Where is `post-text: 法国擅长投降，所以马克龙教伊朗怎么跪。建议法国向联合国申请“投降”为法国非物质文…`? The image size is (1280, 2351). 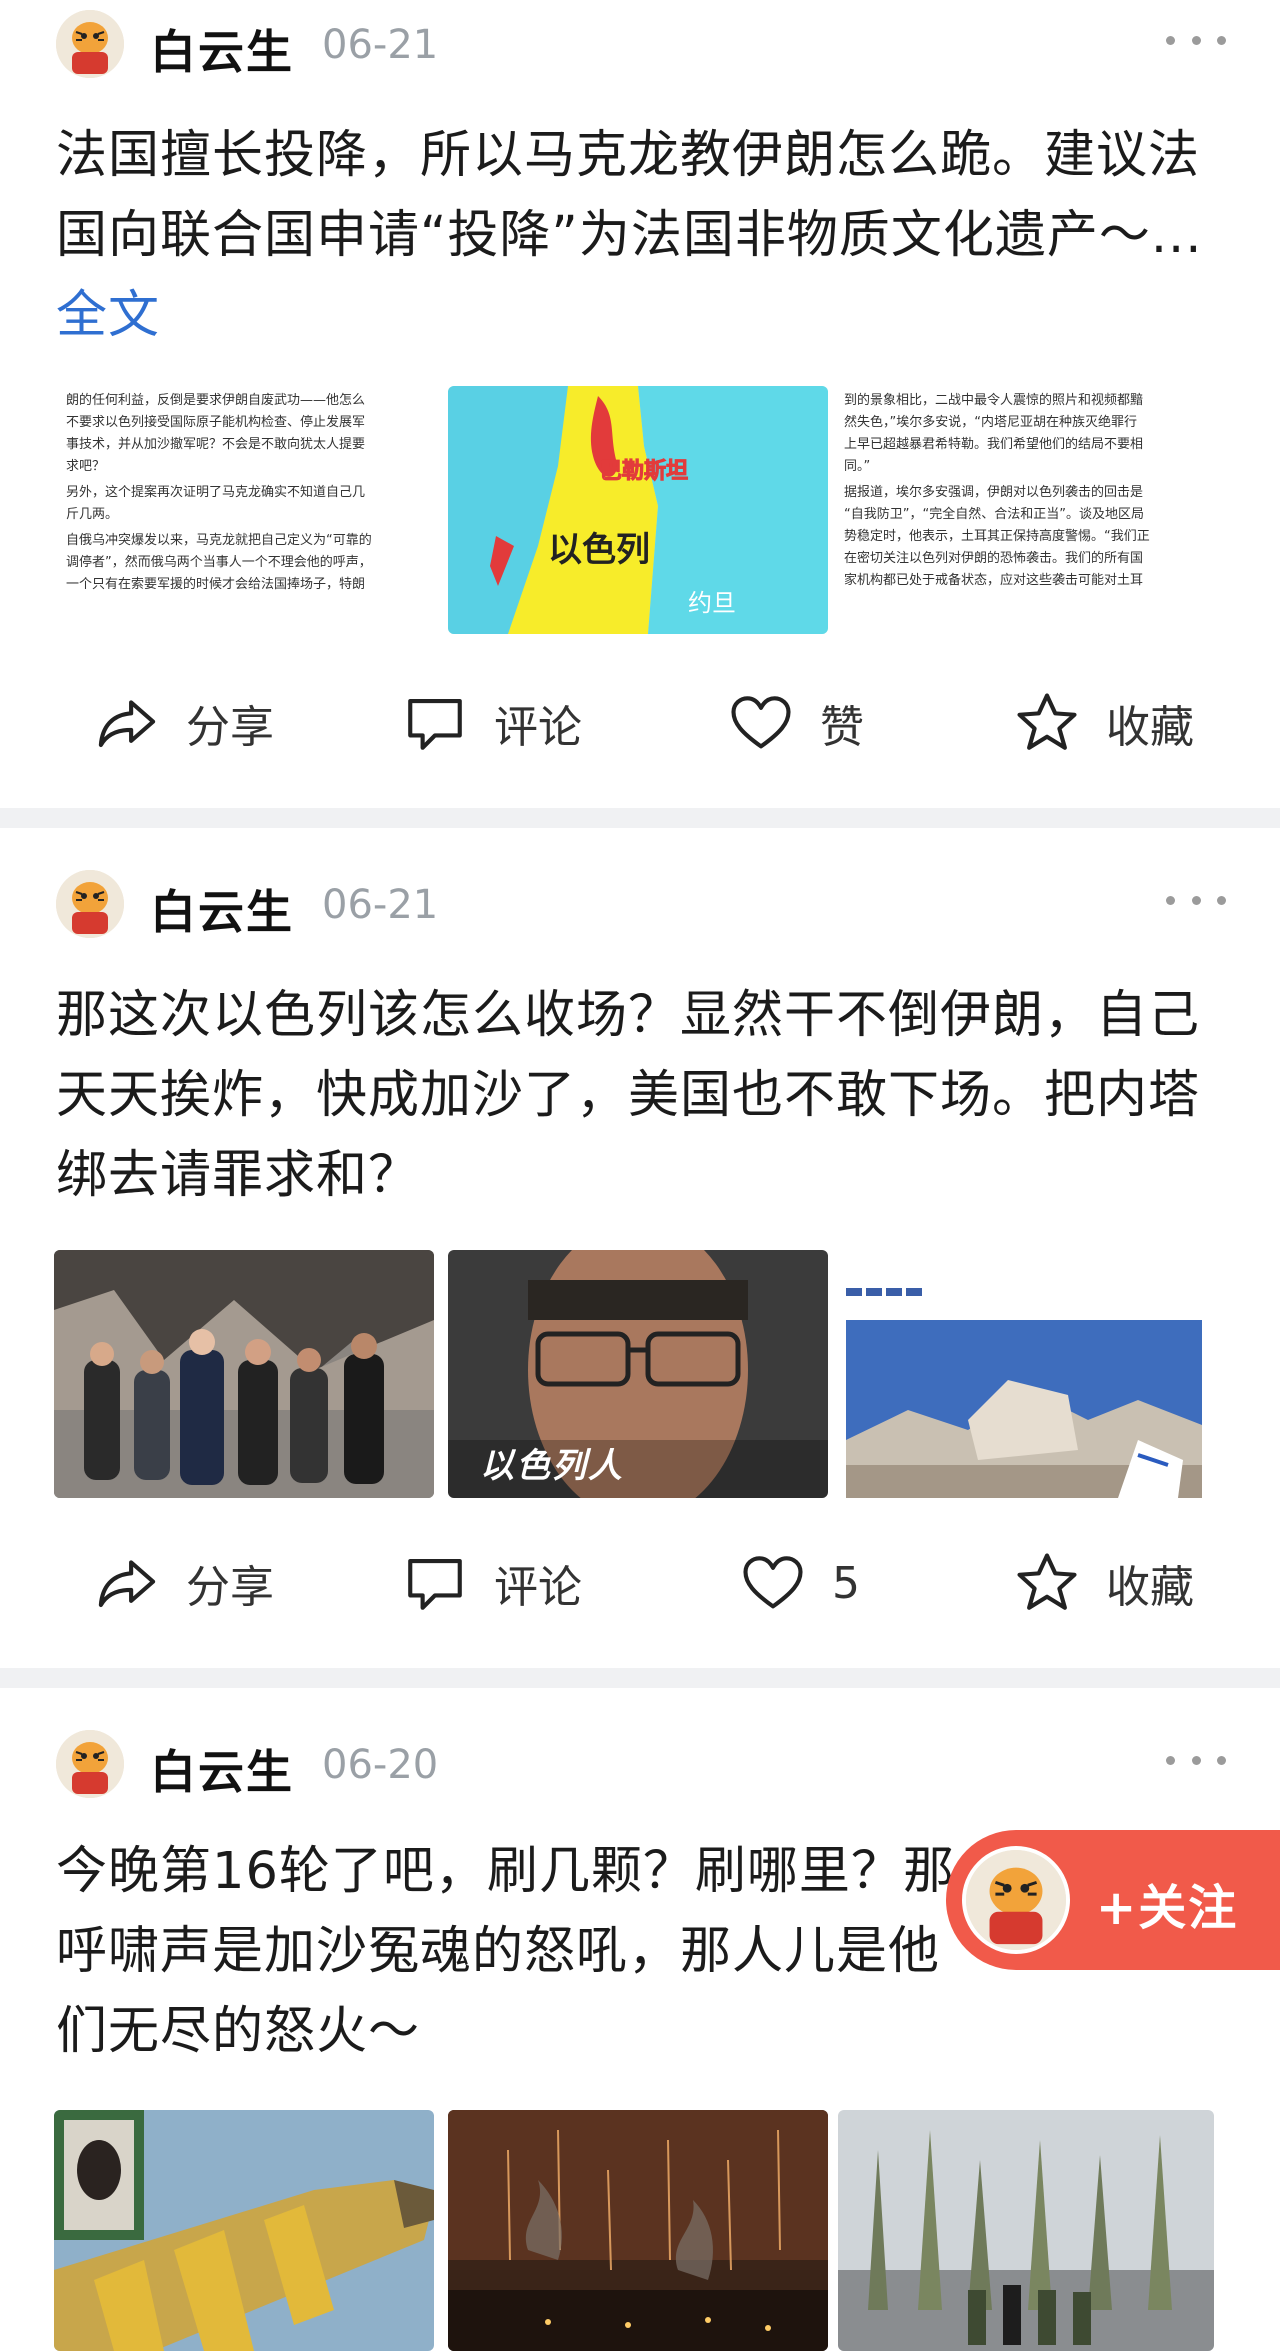
post-text: 法国擅长投降，所以马克龙教伊朗怎么跪。建议法国向联合国申请“投降”为法国非物质文… is located at coordinates (641, 236).